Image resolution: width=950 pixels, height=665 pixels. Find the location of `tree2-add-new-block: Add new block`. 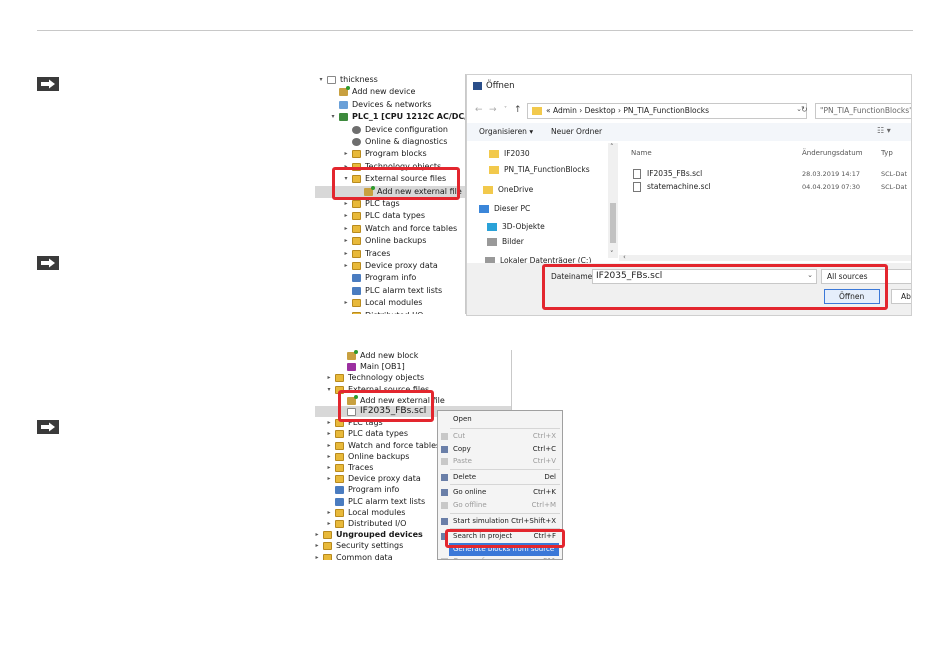

tree2-add-new-block: Add new block is located at coordinates (413, 355).